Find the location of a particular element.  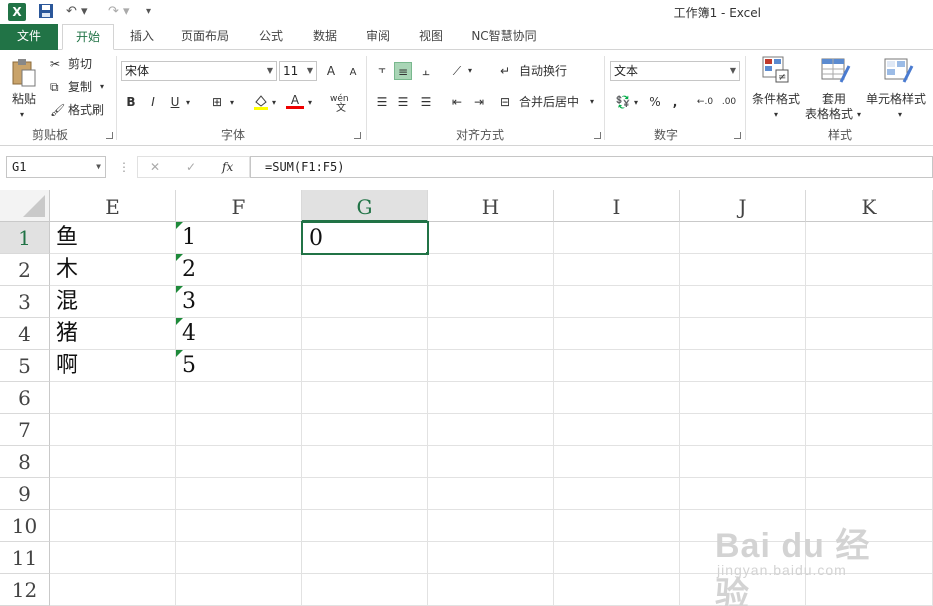

tab-file: 文件 is located at coordinates (29, 37).